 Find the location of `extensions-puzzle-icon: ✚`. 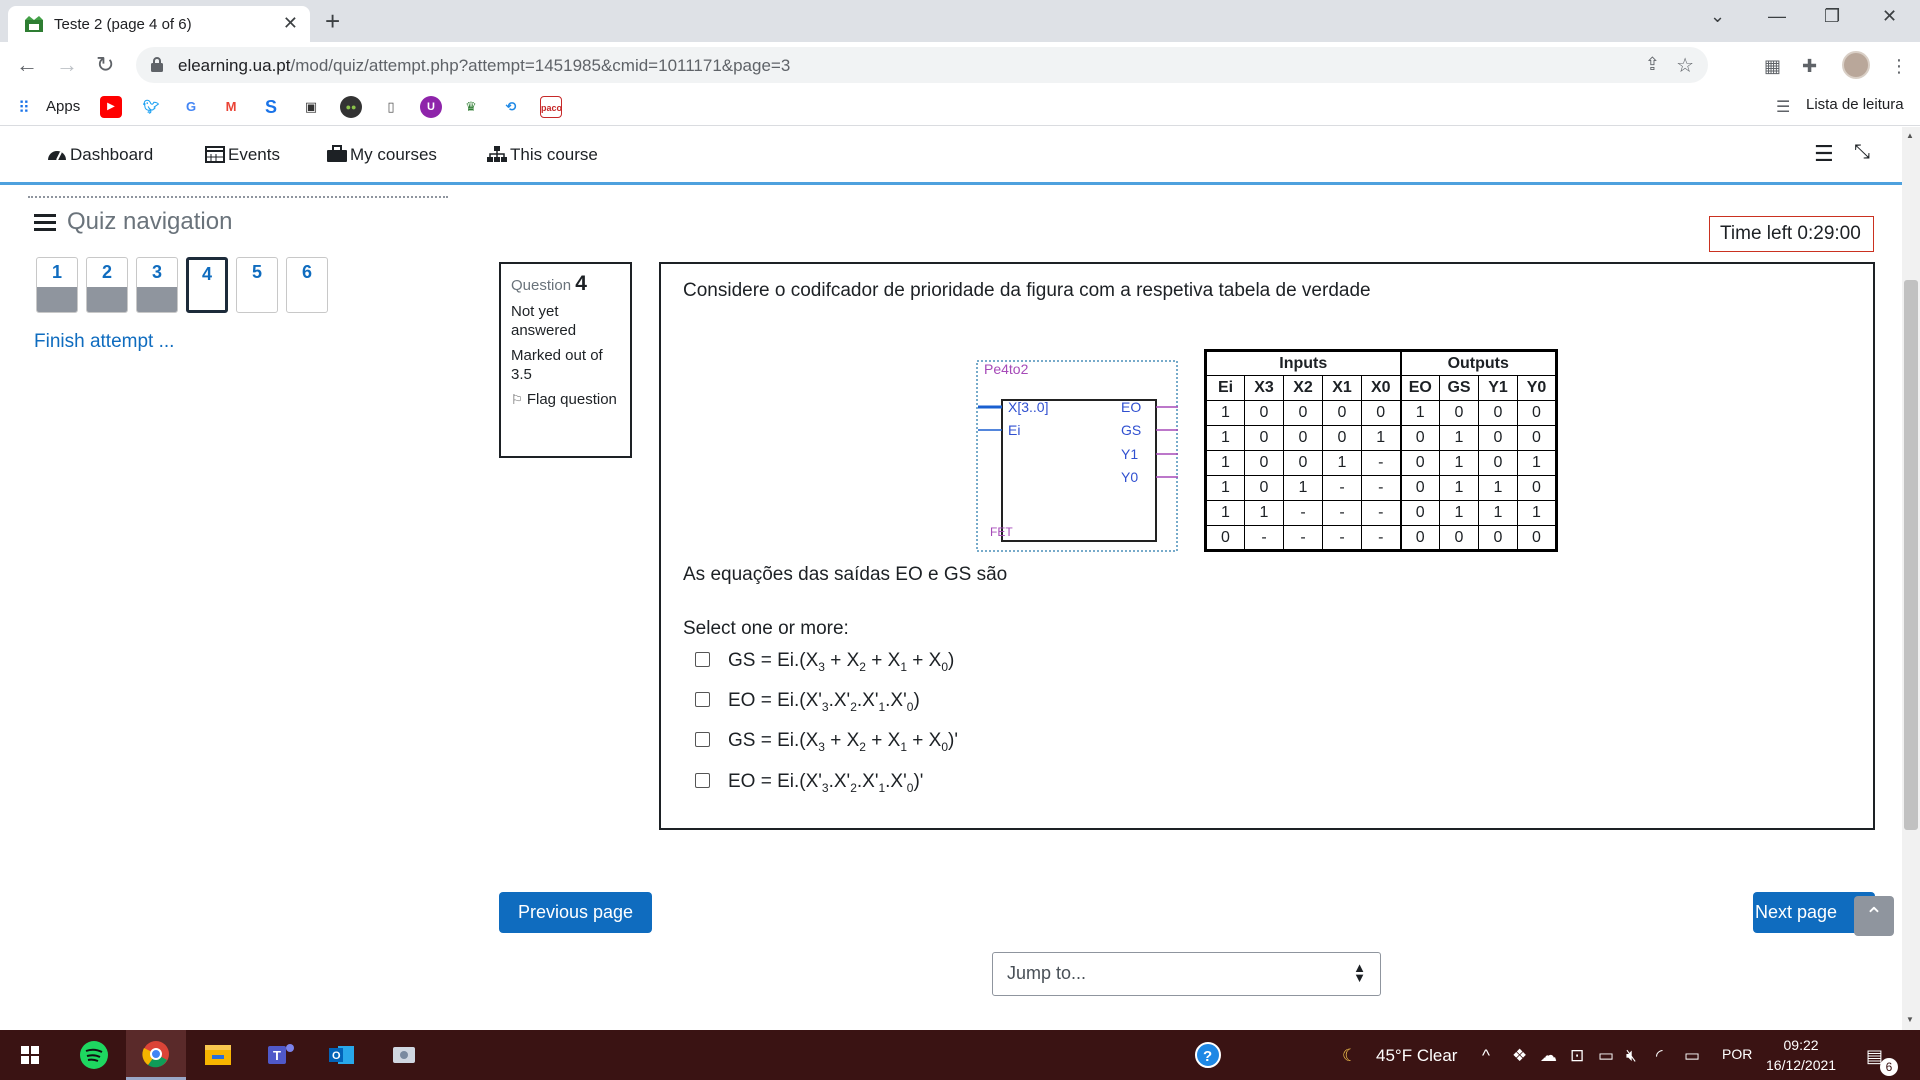

extensions-puzzle-icon: ✚ is located at coordinates (1809, 66).